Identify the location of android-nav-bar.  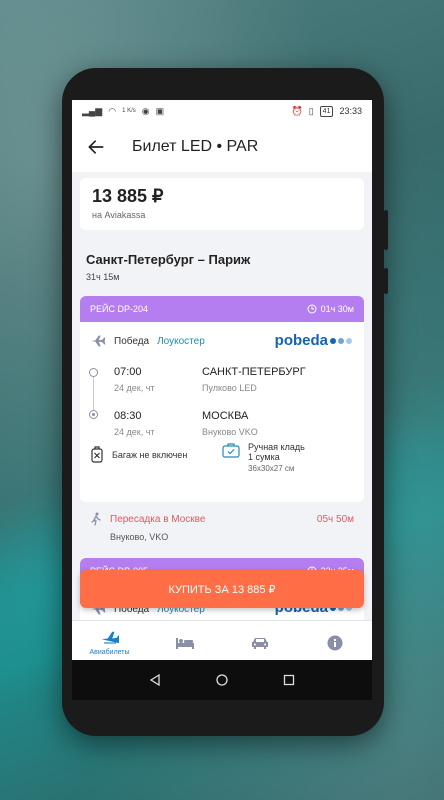
(222, 680).